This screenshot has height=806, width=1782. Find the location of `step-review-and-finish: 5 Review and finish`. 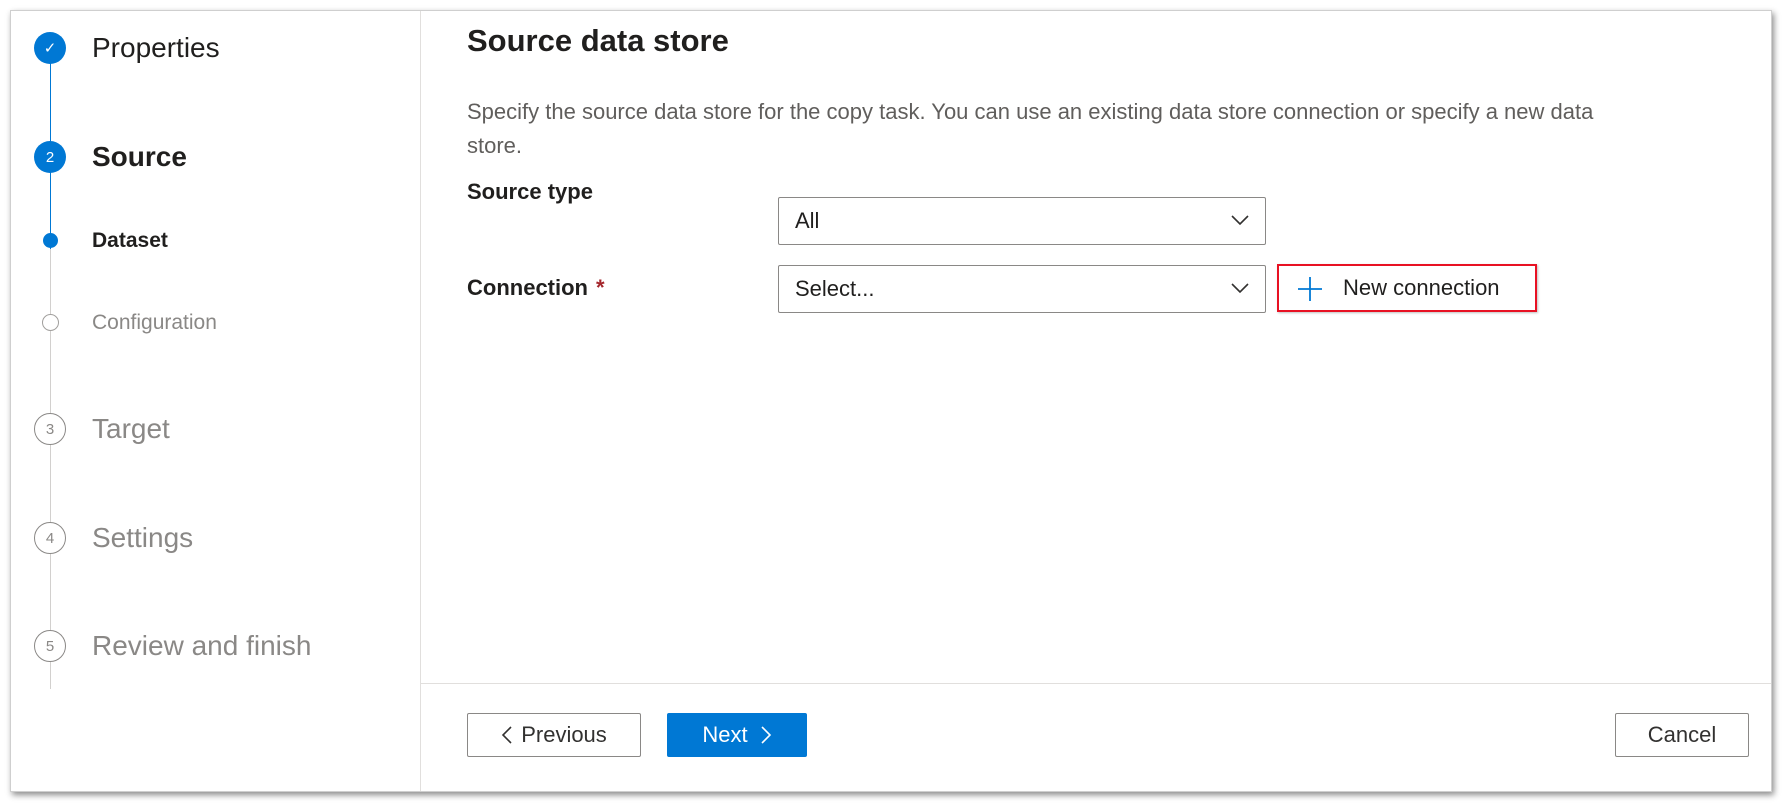

step-review-and-finish: 5 Review and finish is located at coordinates (211, 646).